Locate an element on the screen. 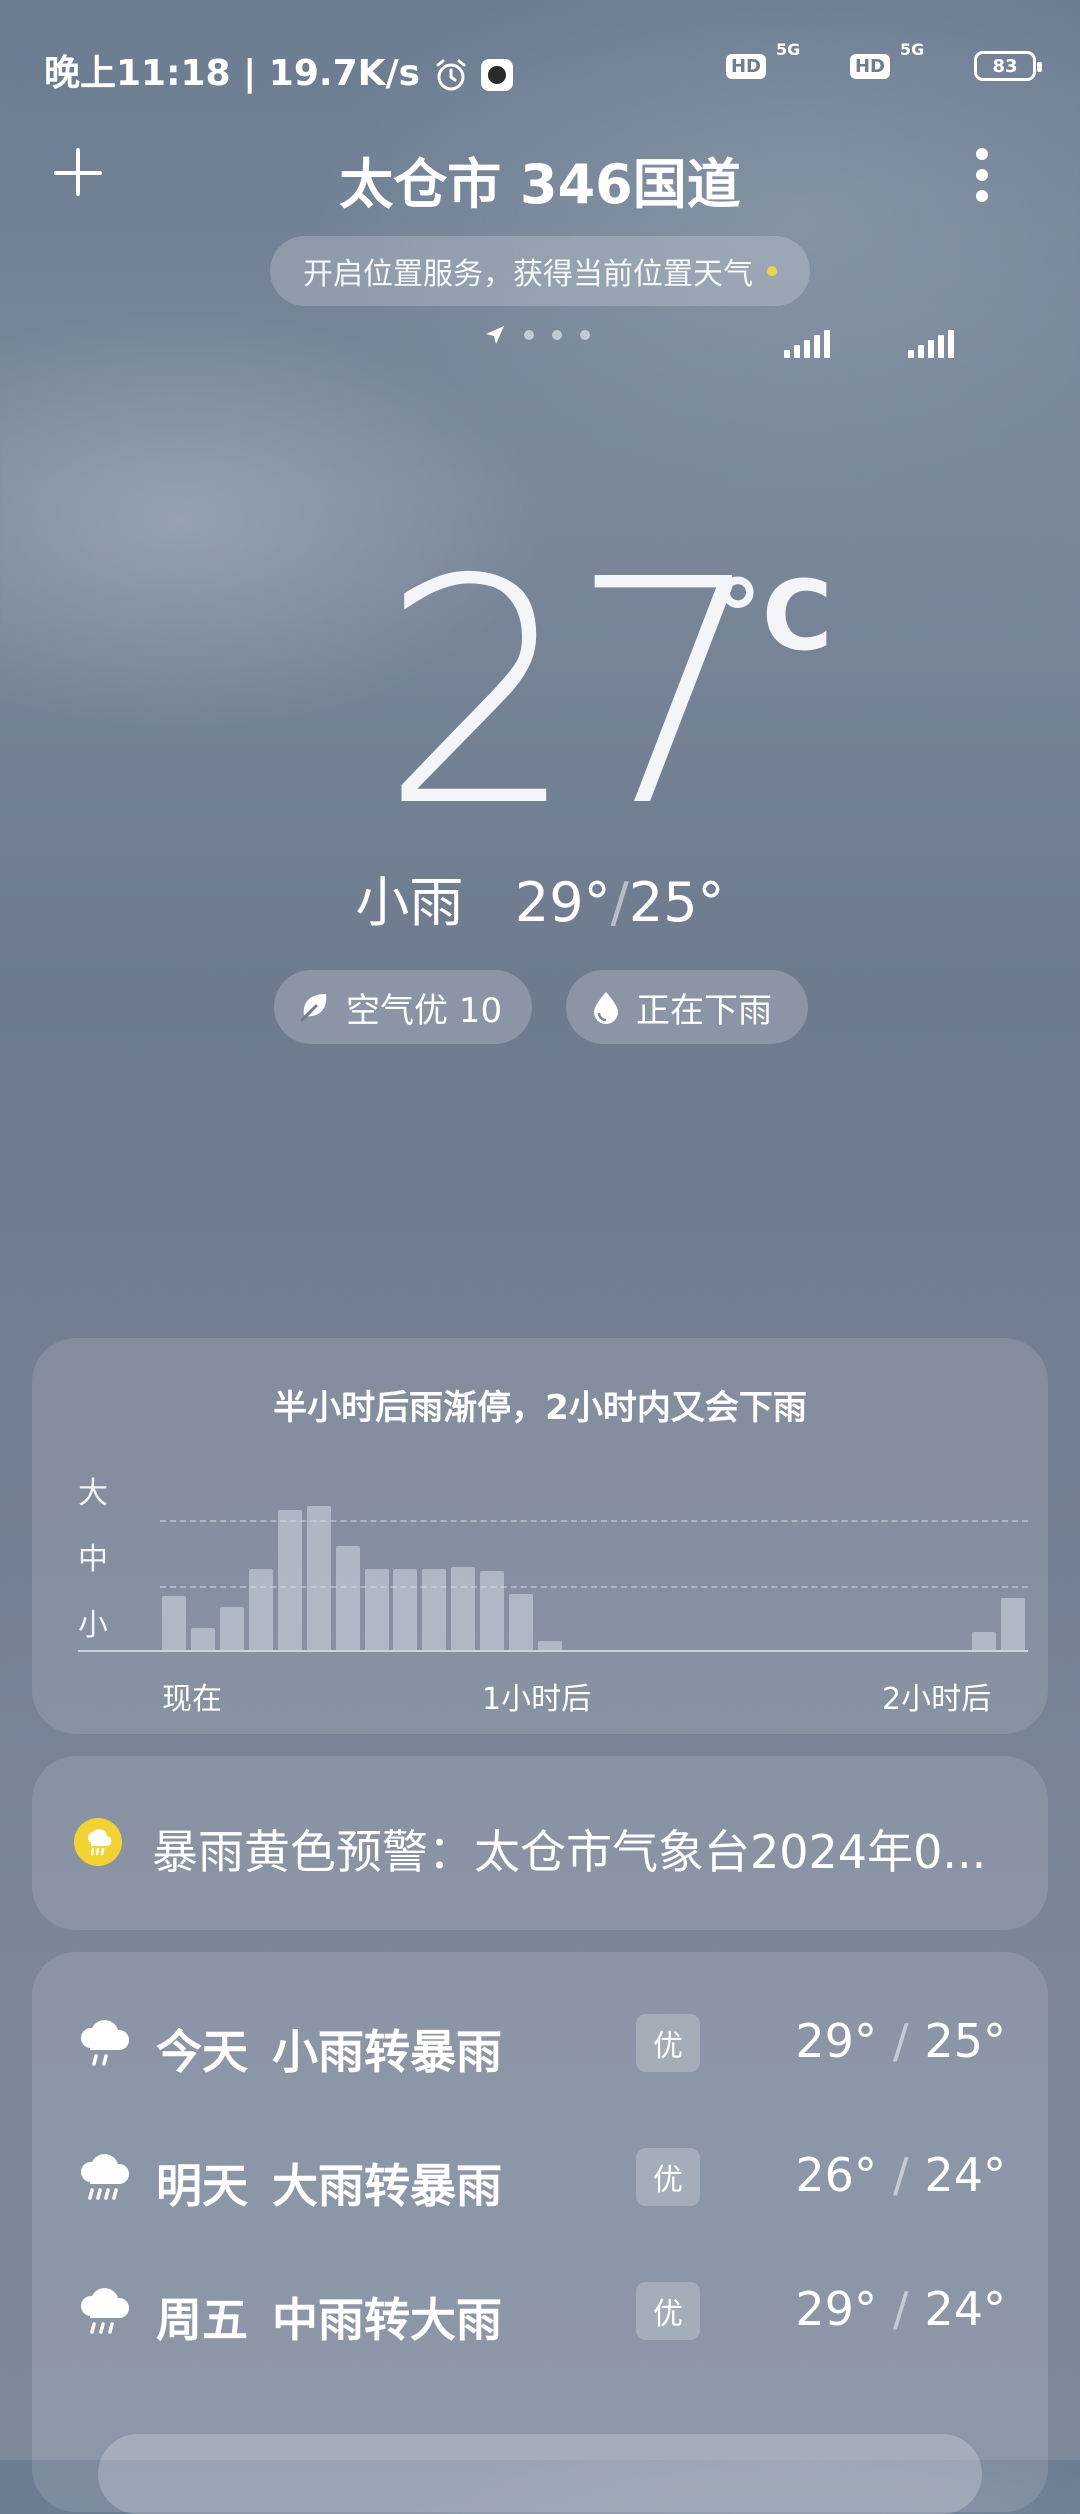  notification-dot is located at coordinates (772, 271).